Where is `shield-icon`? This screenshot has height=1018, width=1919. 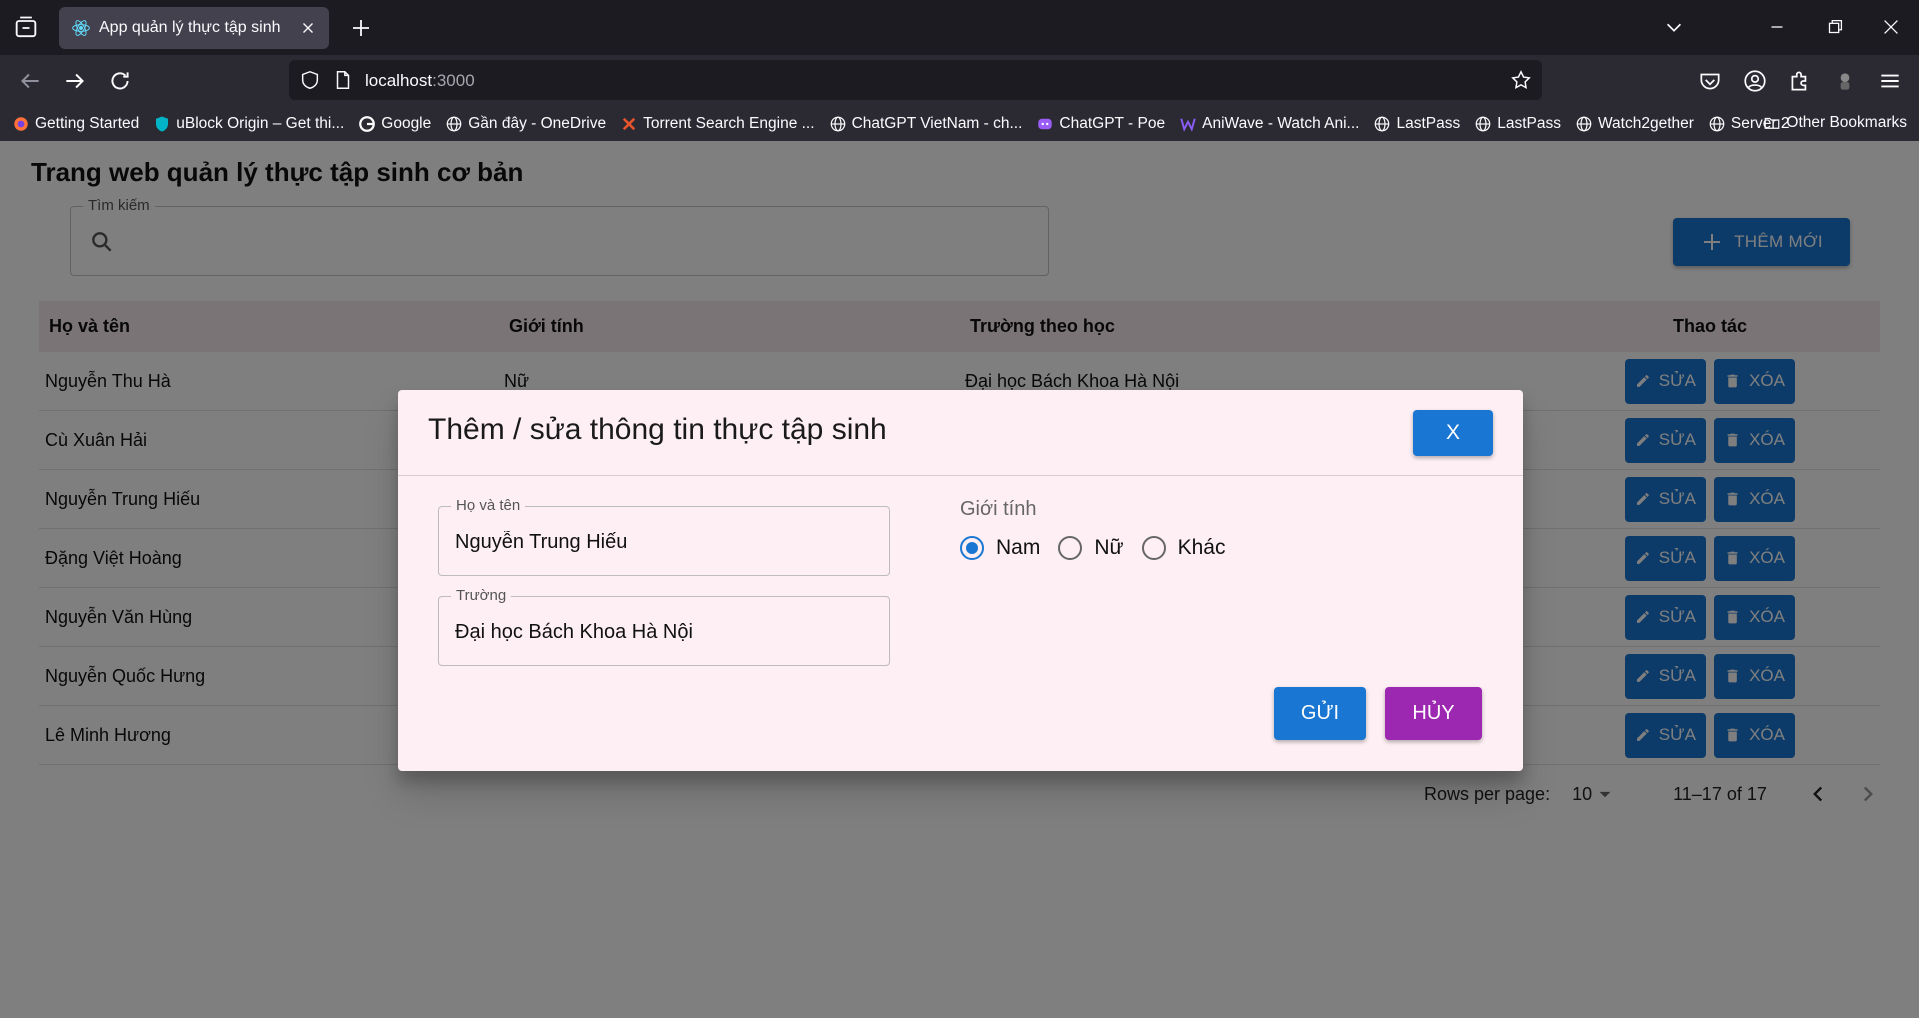
shield-icon is located at coordinates (310, 80).